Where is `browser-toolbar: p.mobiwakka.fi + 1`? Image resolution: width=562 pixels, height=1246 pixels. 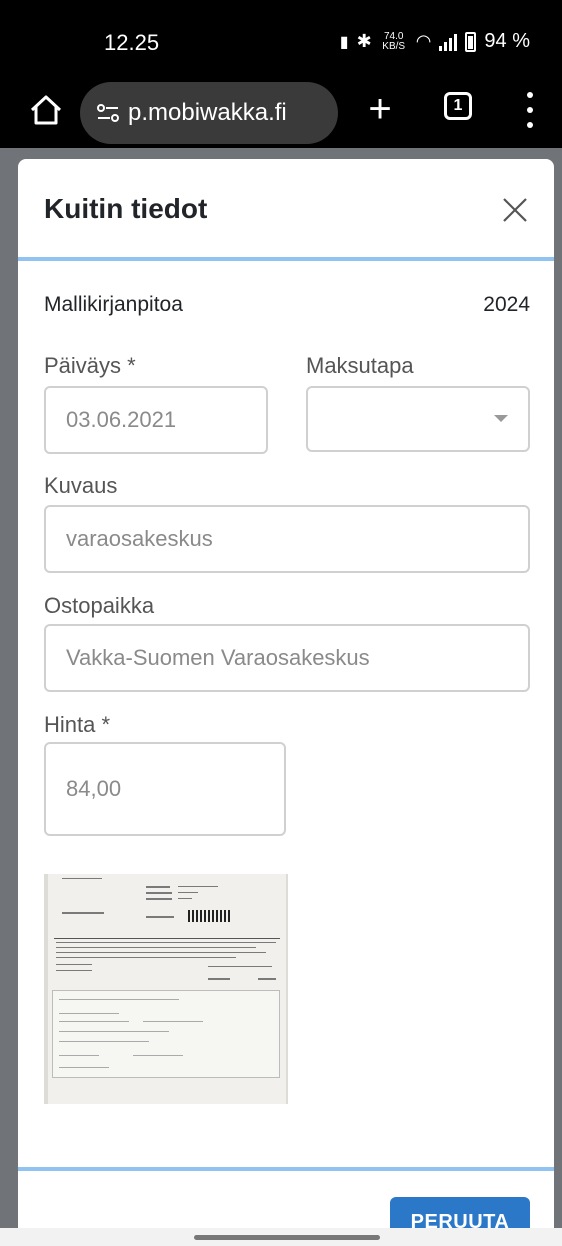 browser-toolbar: p.mobiwakka.fi + 1 is located at coordinates (281, 113).